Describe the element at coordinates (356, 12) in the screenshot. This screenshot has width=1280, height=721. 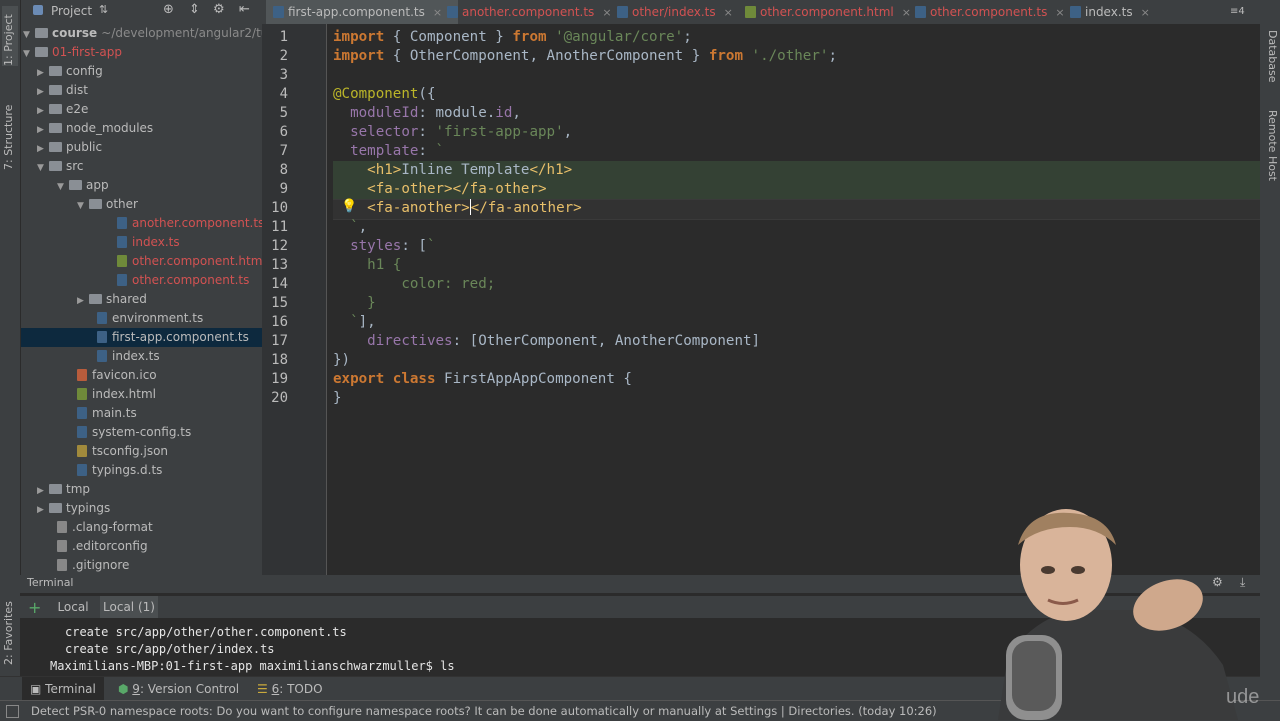
I see `tab-label: first-app.component.ts` at that location.